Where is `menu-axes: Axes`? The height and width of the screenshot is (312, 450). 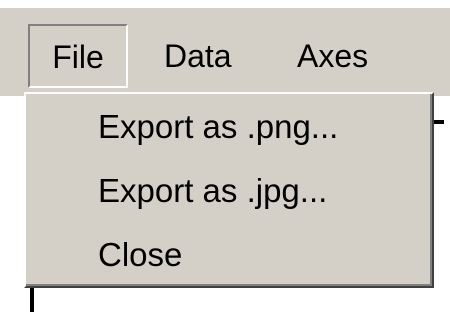 menu-axes: Axes is located at coordinates (332, 56).